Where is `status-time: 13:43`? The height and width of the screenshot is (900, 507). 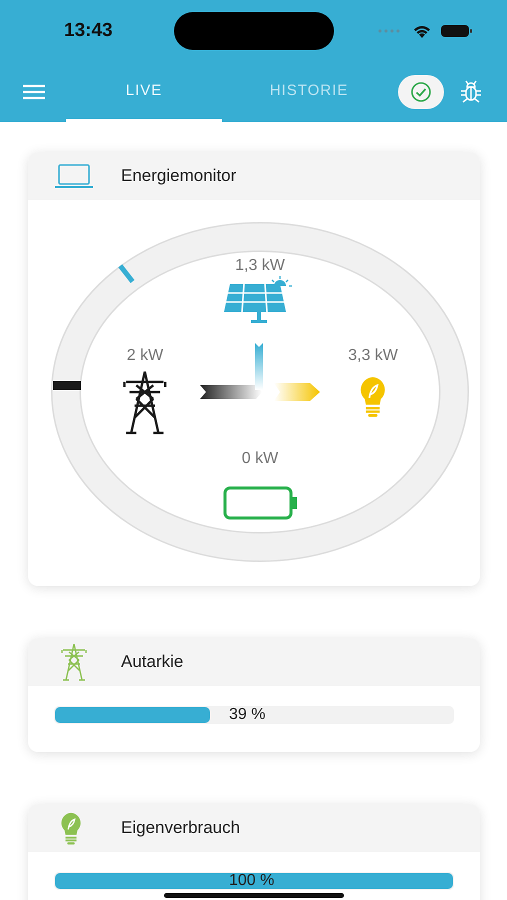 status-time: 13:43 is located at coordinates (89, 31).